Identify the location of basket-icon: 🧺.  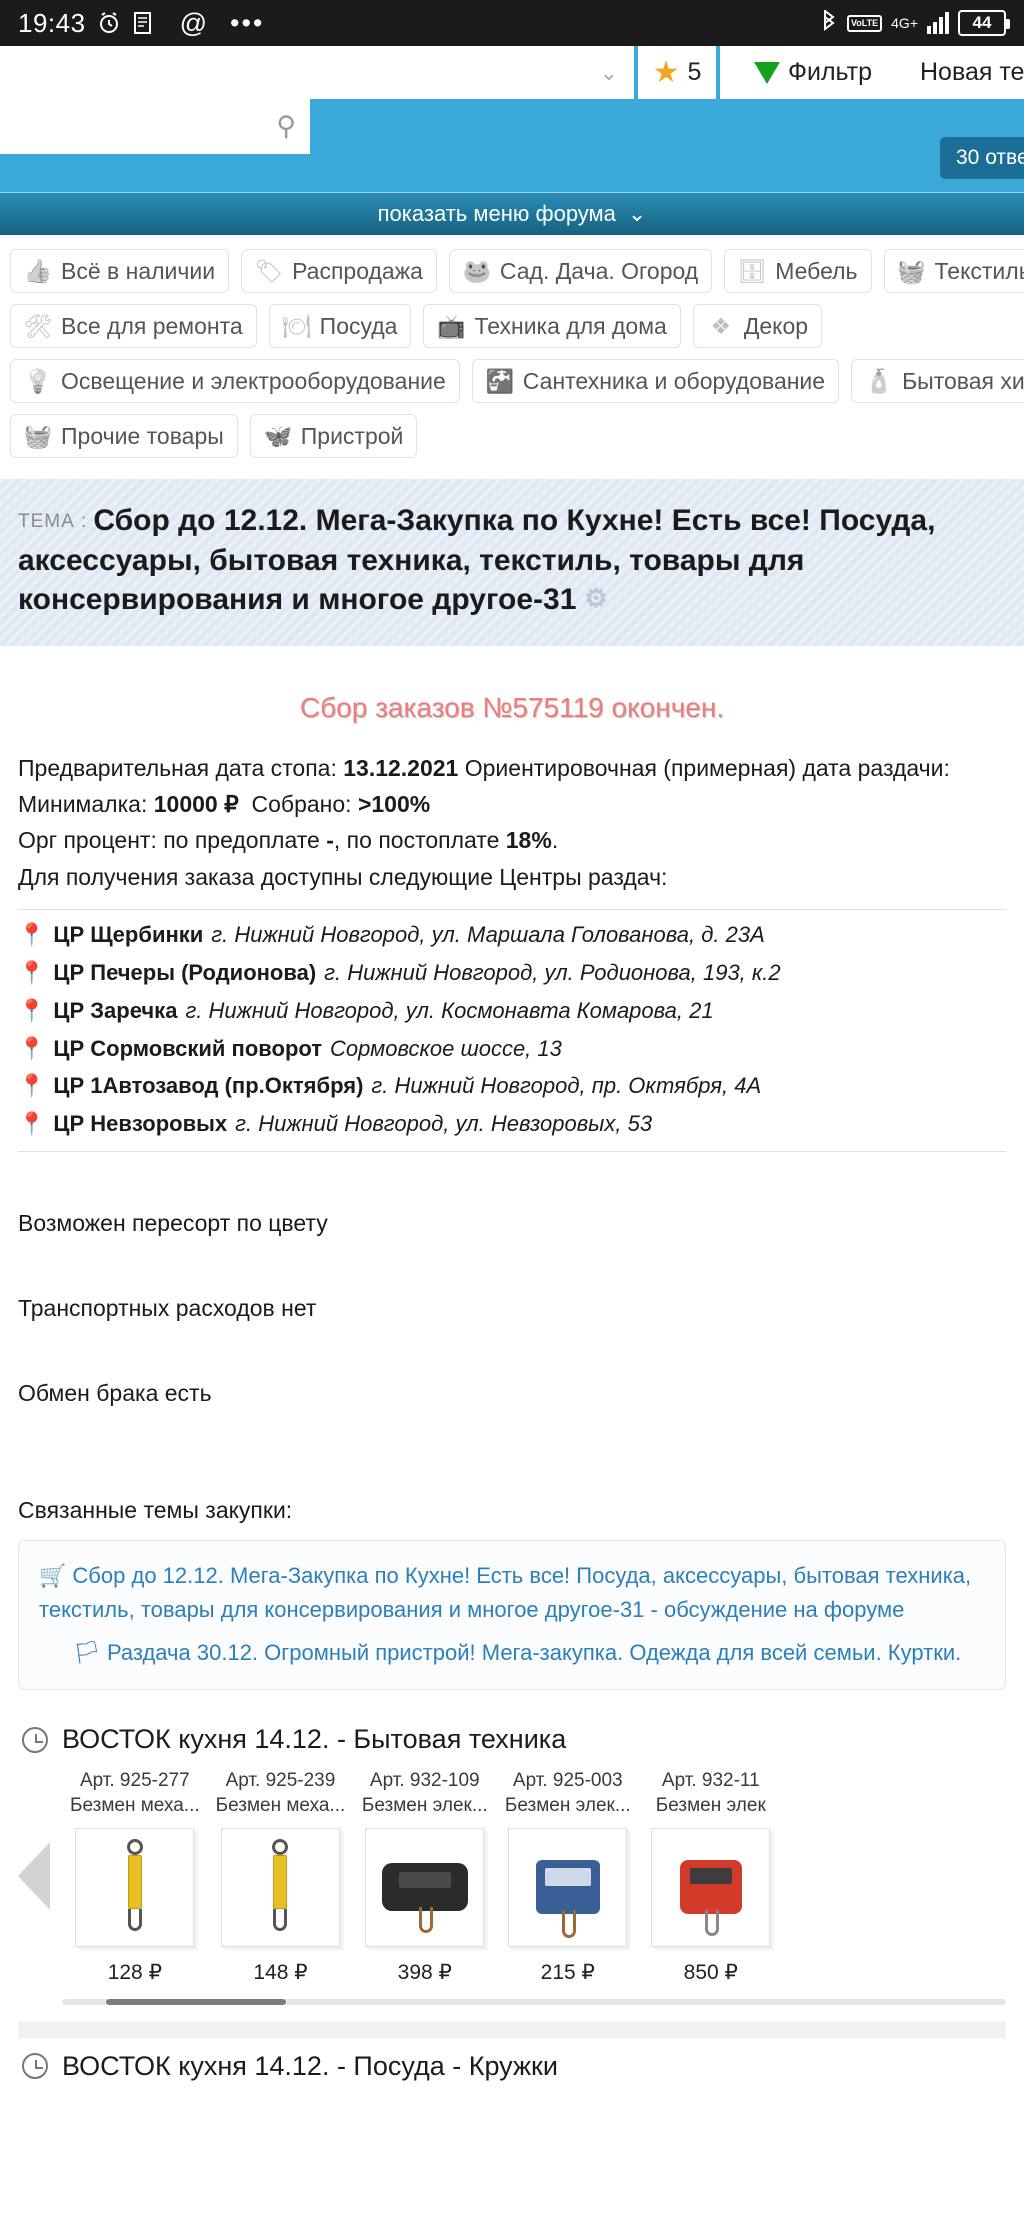
(38, 435).